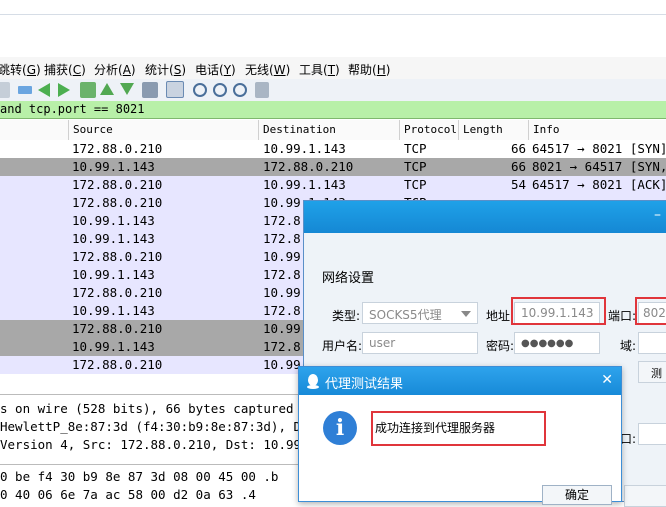  Describe the element at coordinates (628, 439) in the screenshot. I see `side-field-label: 口:` at that location.